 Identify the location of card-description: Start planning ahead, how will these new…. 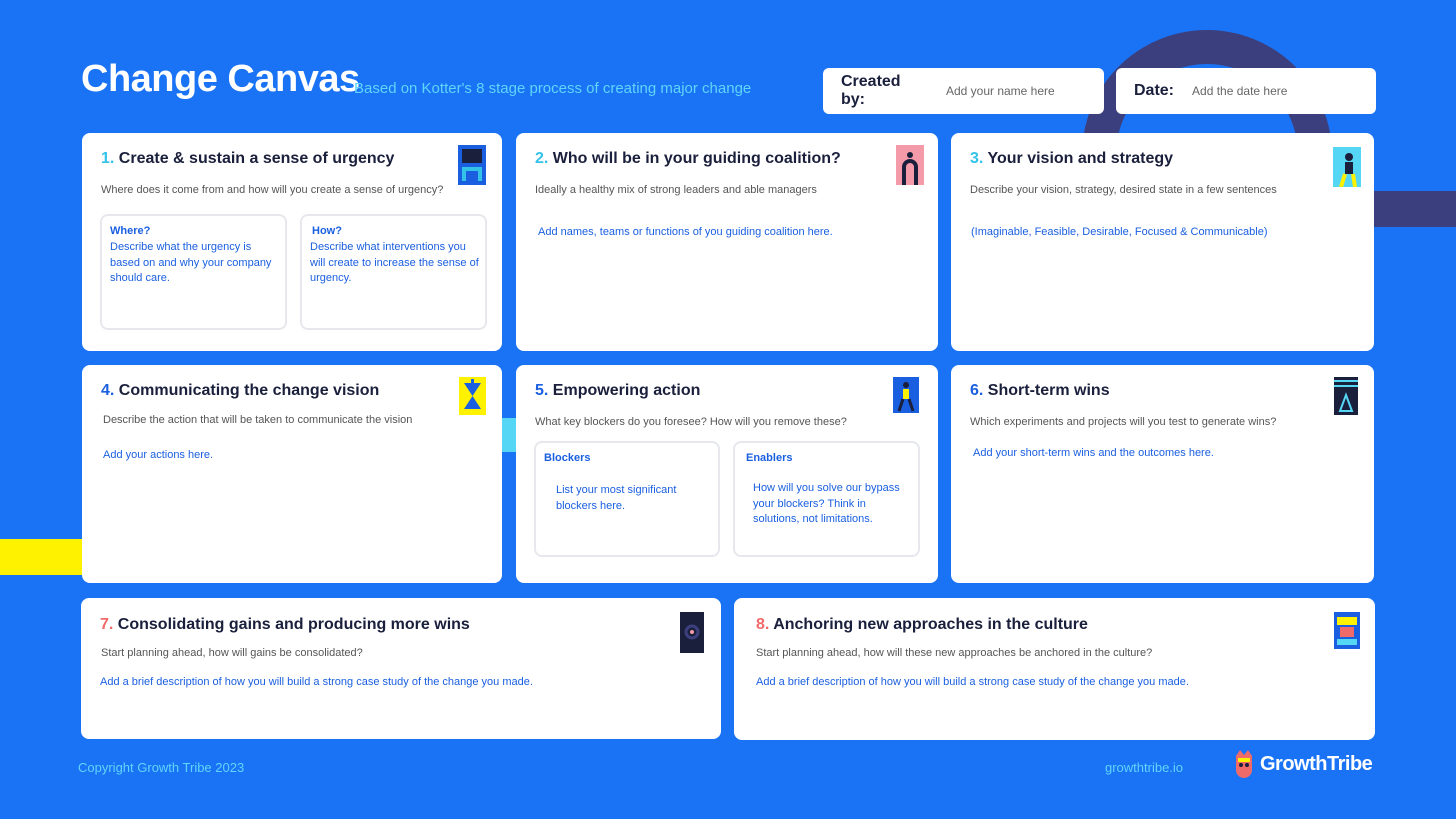
(954, 653).